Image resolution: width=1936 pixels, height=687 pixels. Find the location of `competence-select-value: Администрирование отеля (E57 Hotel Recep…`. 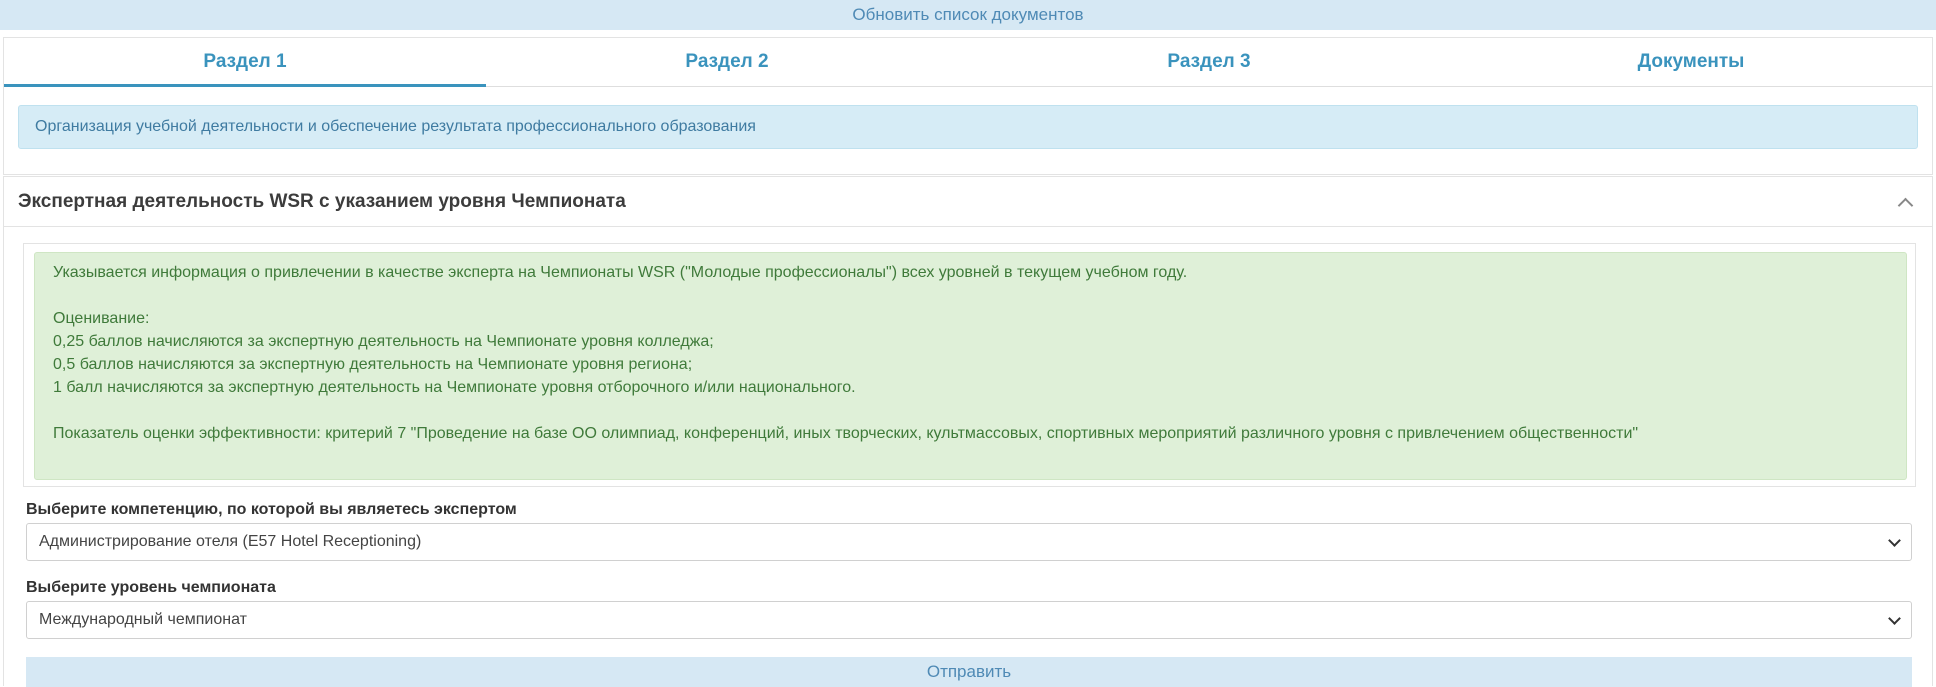

competence-select-value: Администрирование отеля (E57 Hotel Recep… is located at coordinates (230, 541).